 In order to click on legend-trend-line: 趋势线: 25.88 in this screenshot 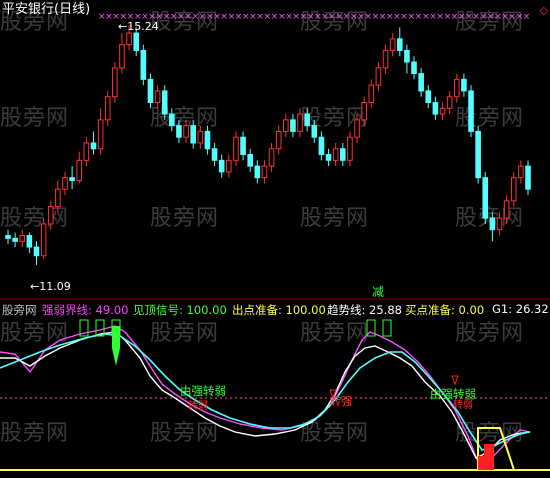, I will do `click(364, 310)`.